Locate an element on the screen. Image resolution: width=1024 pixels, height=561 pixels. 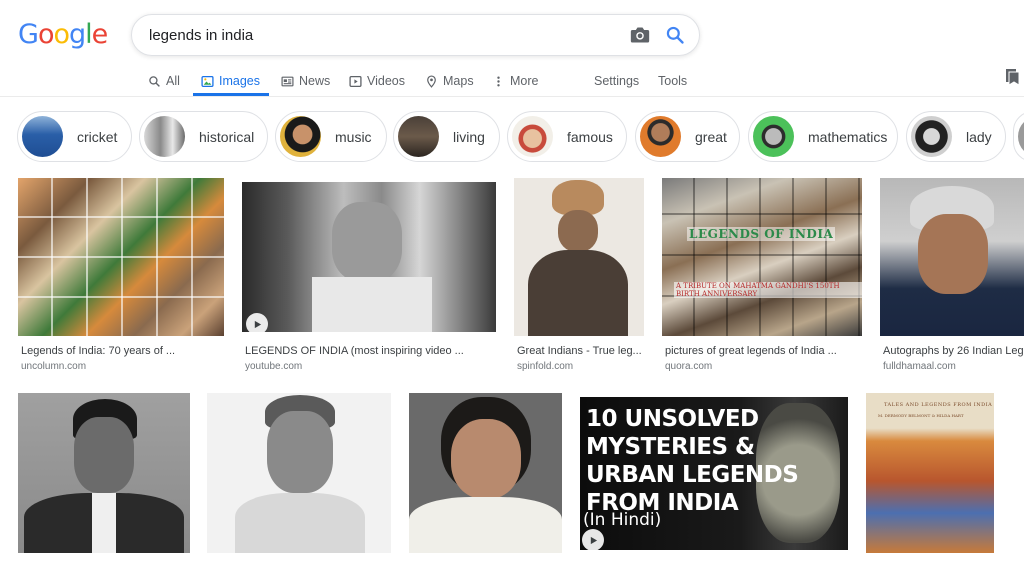
tab-news: News is located at coordinates (305, 81).